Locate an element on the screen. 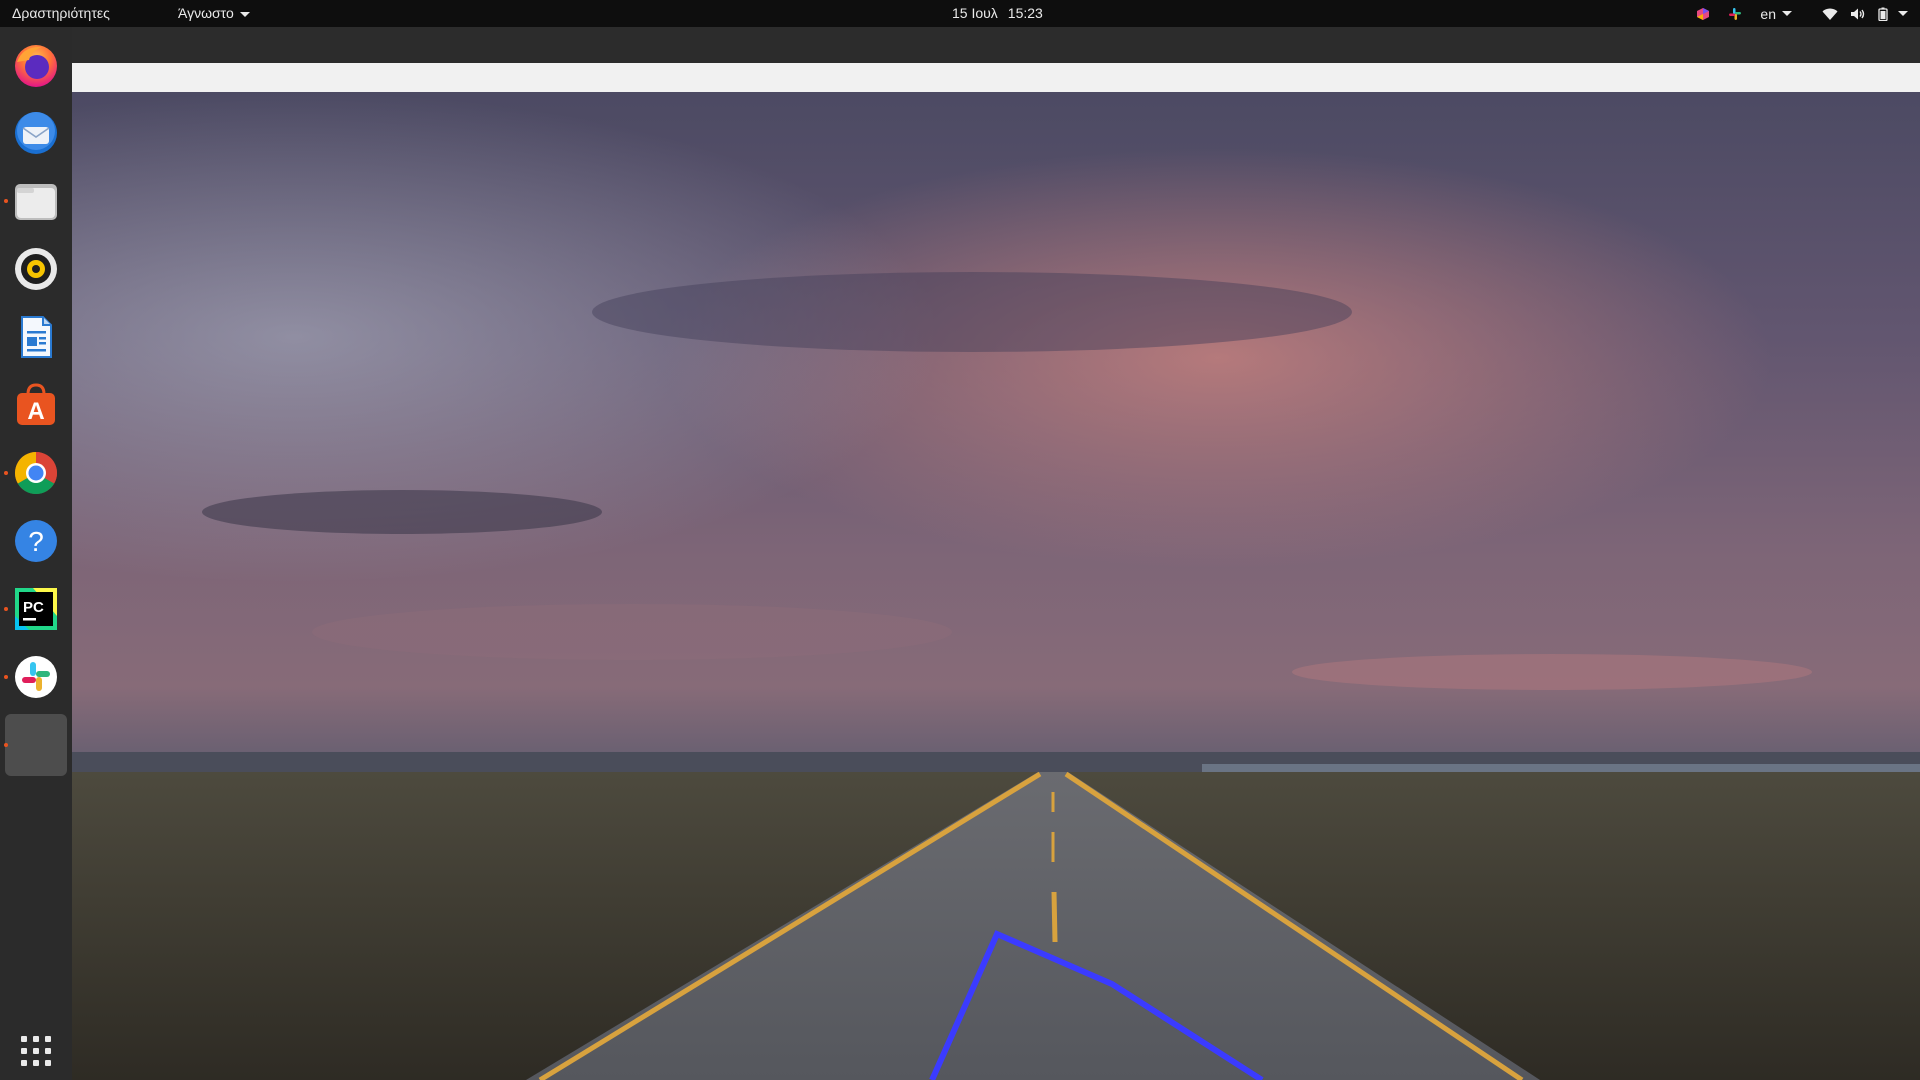  dock-item-thunderbird is located at coordinates (36, 133).